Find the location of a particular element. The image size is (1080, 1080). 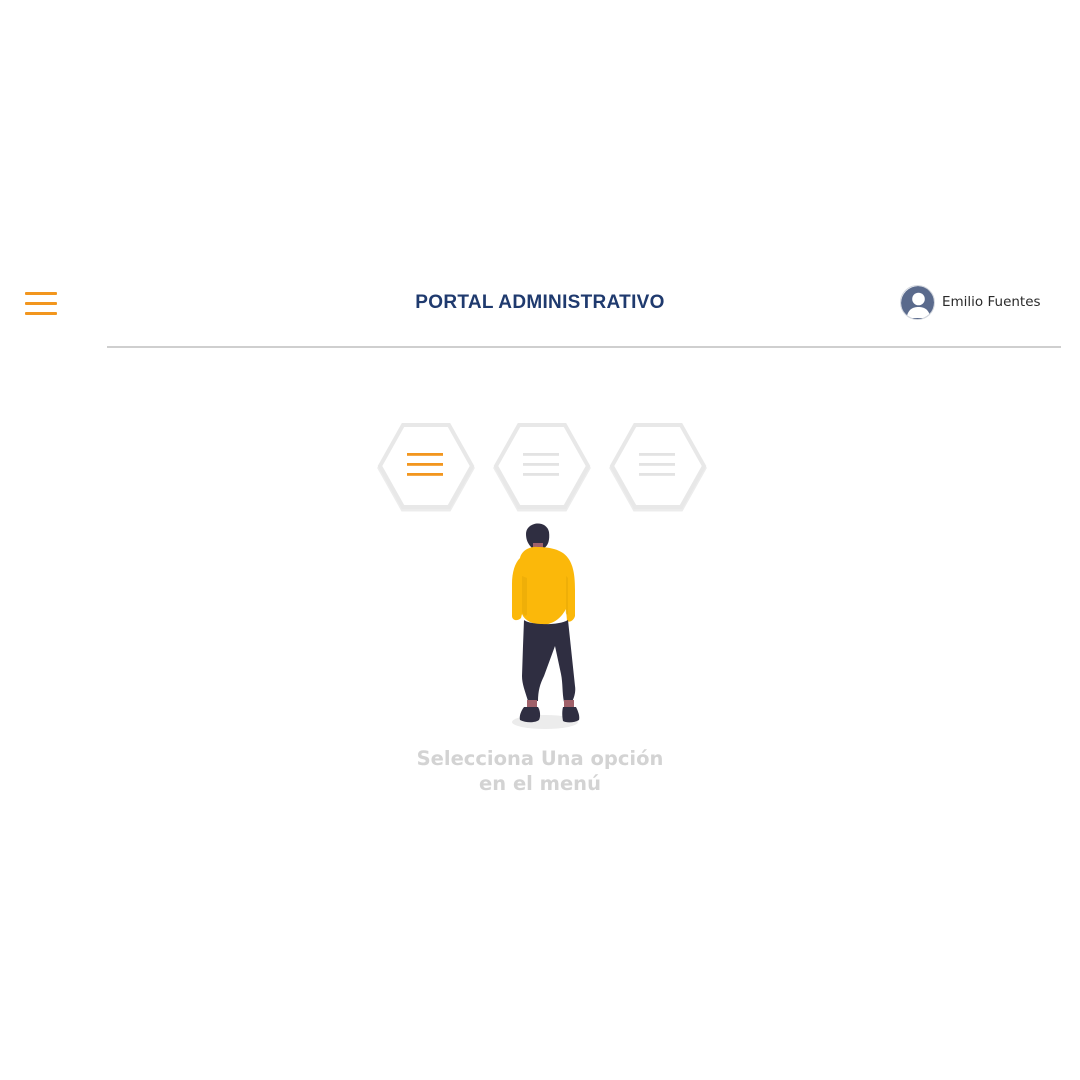

user-menu: Emilio Fuentes is located at coordinates (970, 302).